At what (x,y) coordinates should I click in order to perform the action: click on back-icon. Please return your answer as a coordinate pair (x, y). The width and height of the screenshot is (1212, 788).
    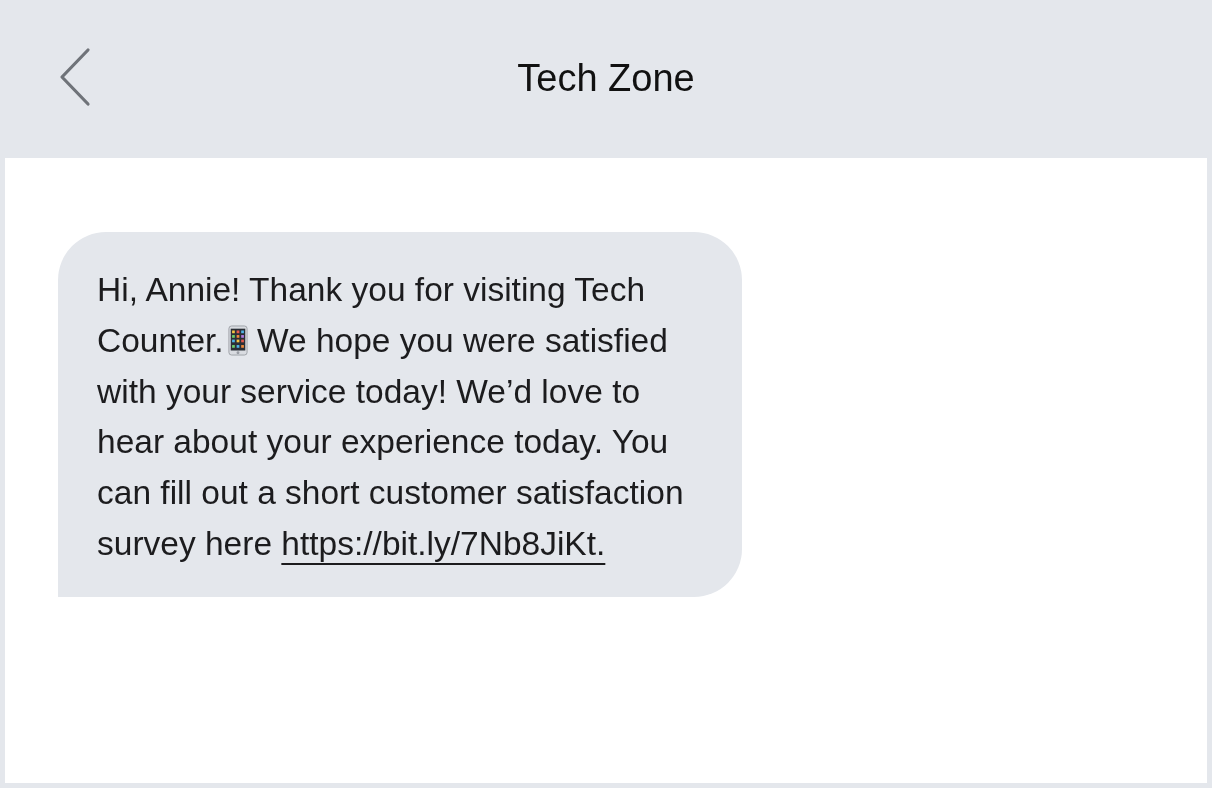
    Looking at the image, I should click on (75, 77).